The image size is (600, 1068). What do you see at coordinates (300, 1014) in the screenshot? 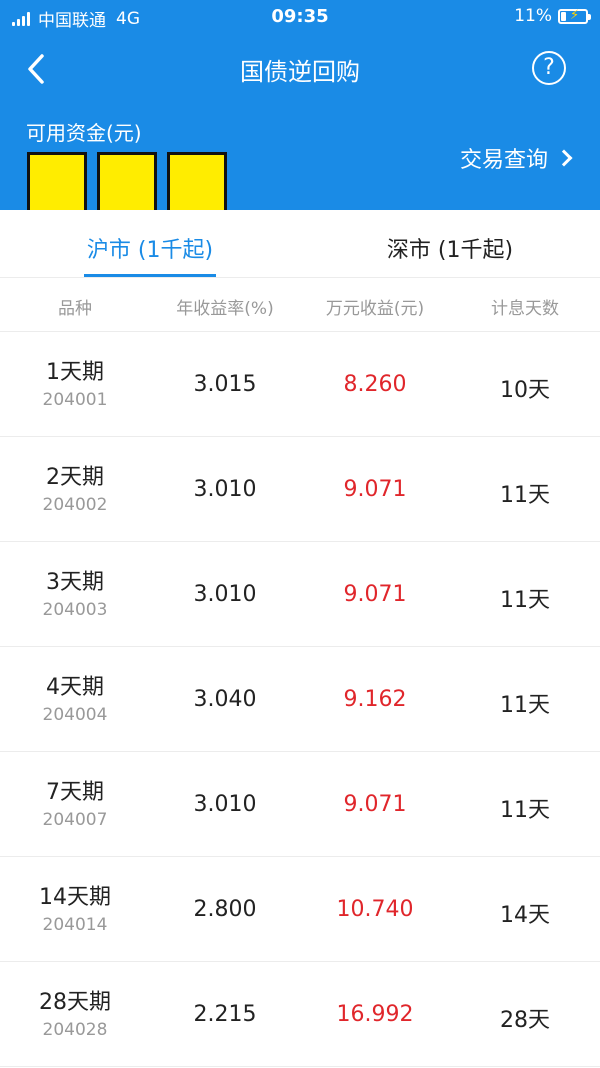
I see `table-row: 28天期 204028 2.215 16.992 28天` at bounding box center [300, 1014].